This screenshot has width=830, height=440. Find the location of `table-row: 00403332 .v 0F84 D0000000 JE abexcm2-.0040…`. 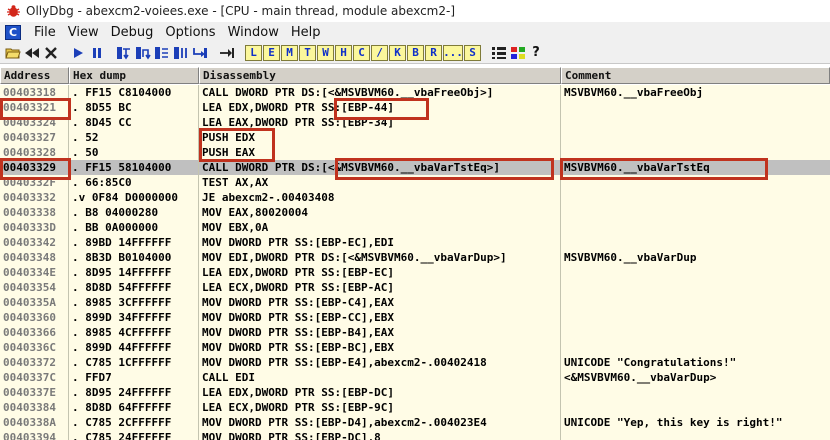

table-row: 00403332 .v 0F84 D0000000 JE abexcm2-.0040… is located at coordinates (415, 197).